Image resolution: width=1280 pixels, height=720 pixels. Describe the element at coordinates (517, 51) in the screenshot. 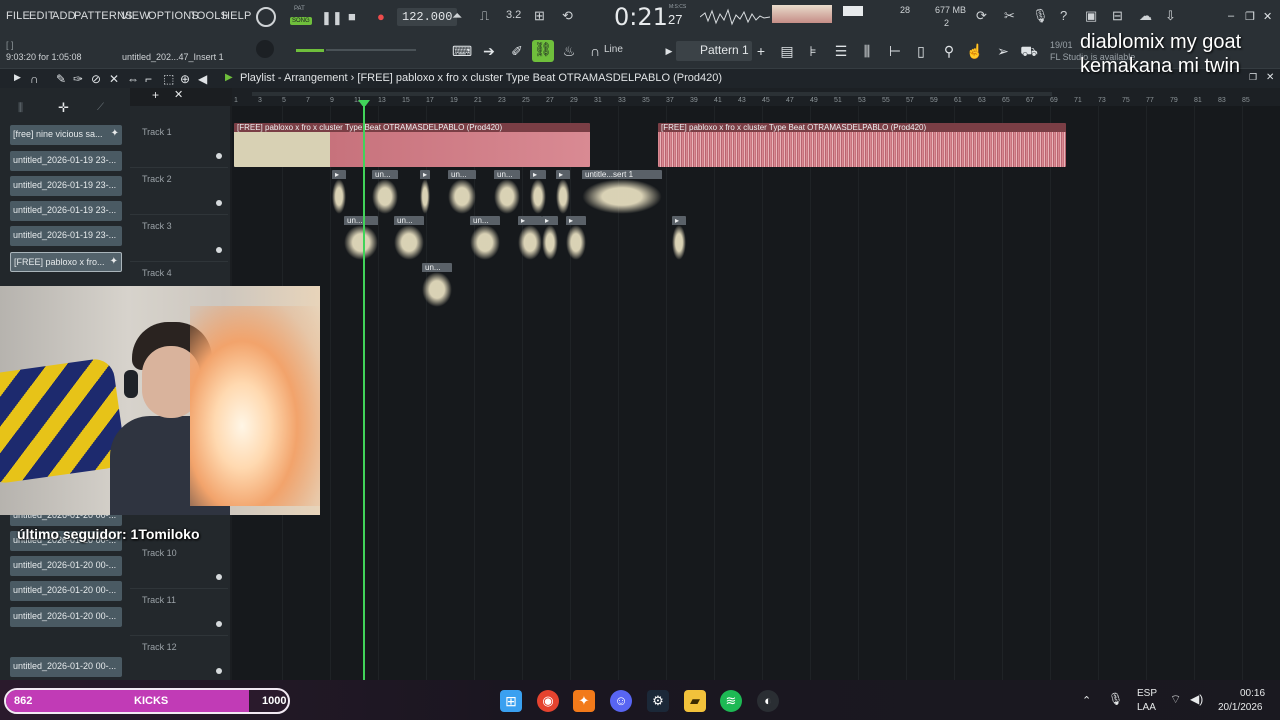

I see `draw-icon: ✐` at that location.